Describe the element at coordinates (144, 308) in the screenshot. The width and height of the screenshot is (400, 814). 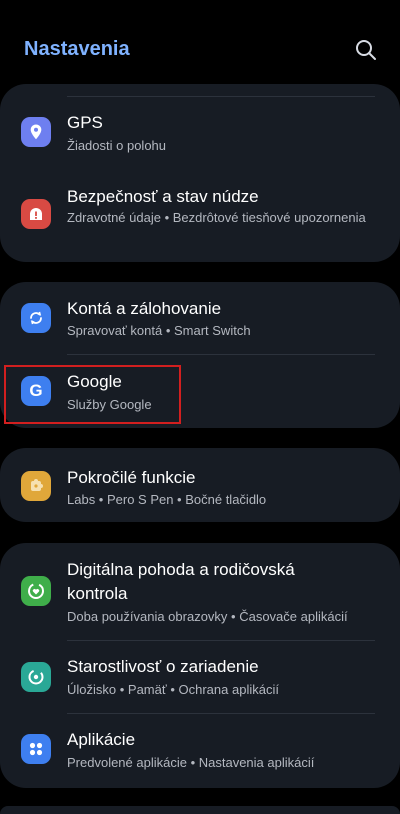
I see `item-title: Kontá a zálohovanie` at that location.